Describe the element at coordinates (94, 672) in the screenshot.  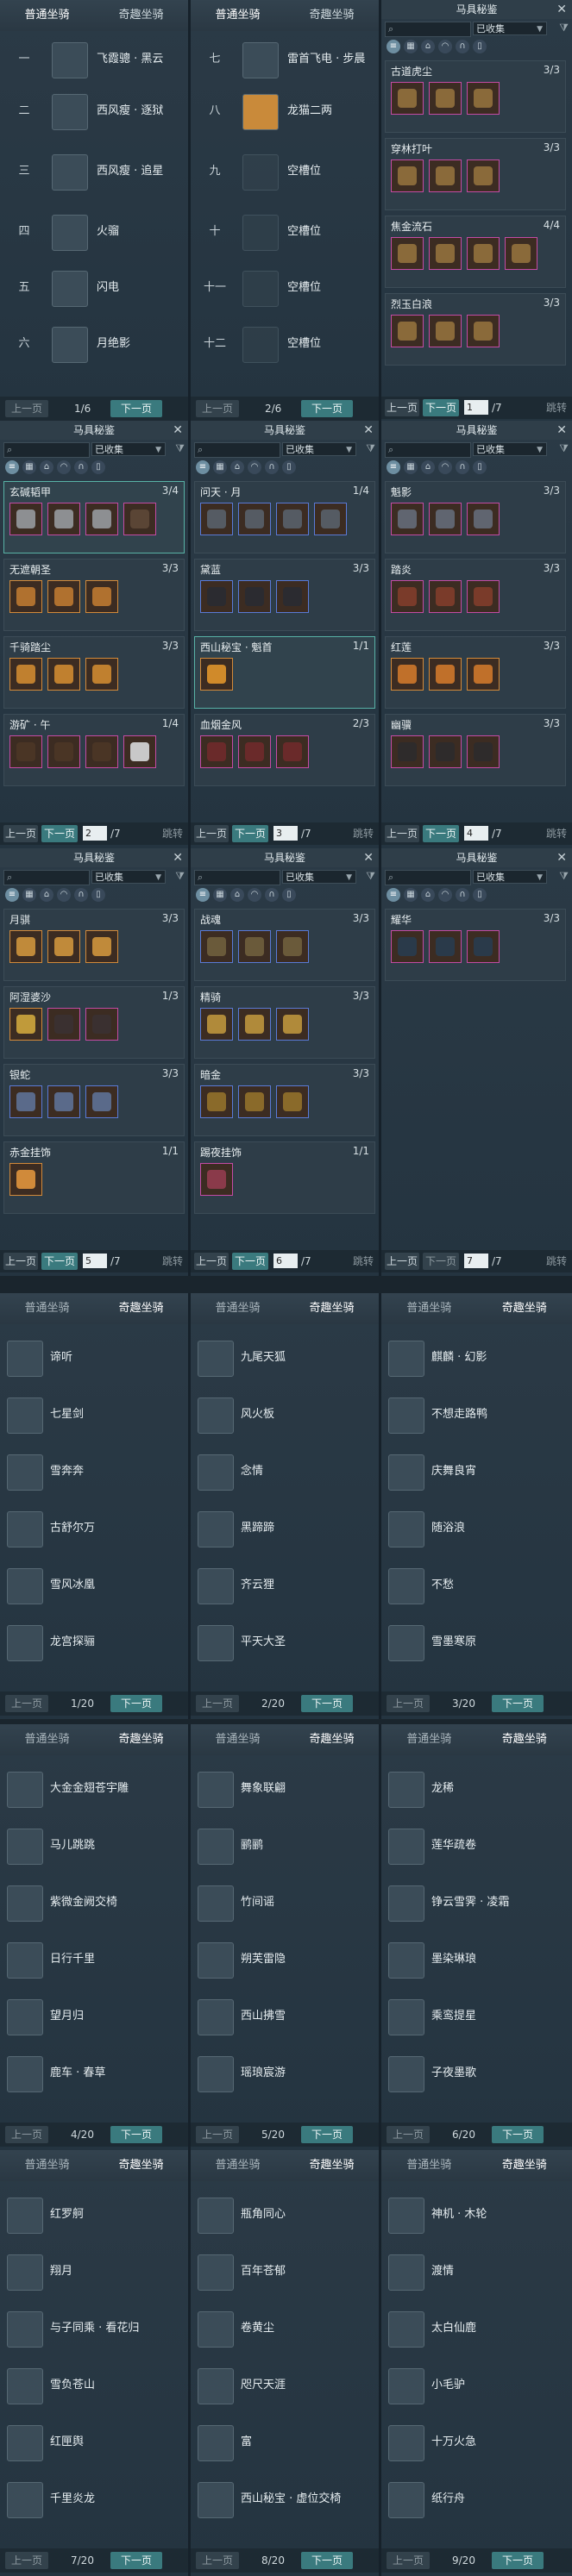
I see `gear-set: 千骑踏尘 3/3` at that location.